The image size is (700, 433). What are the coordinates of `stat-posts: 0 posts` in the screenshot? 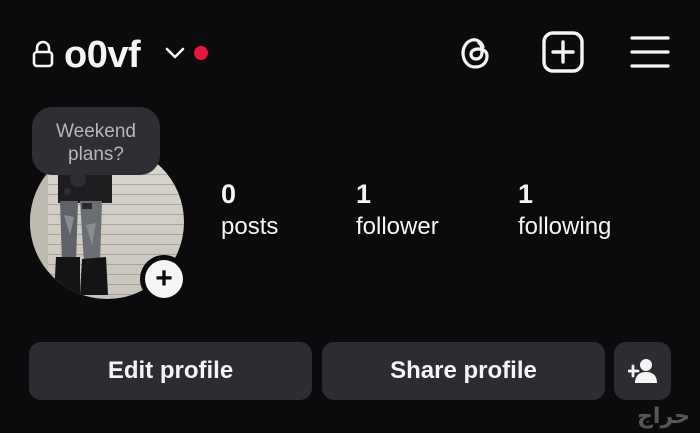 It's located at (249, 211).